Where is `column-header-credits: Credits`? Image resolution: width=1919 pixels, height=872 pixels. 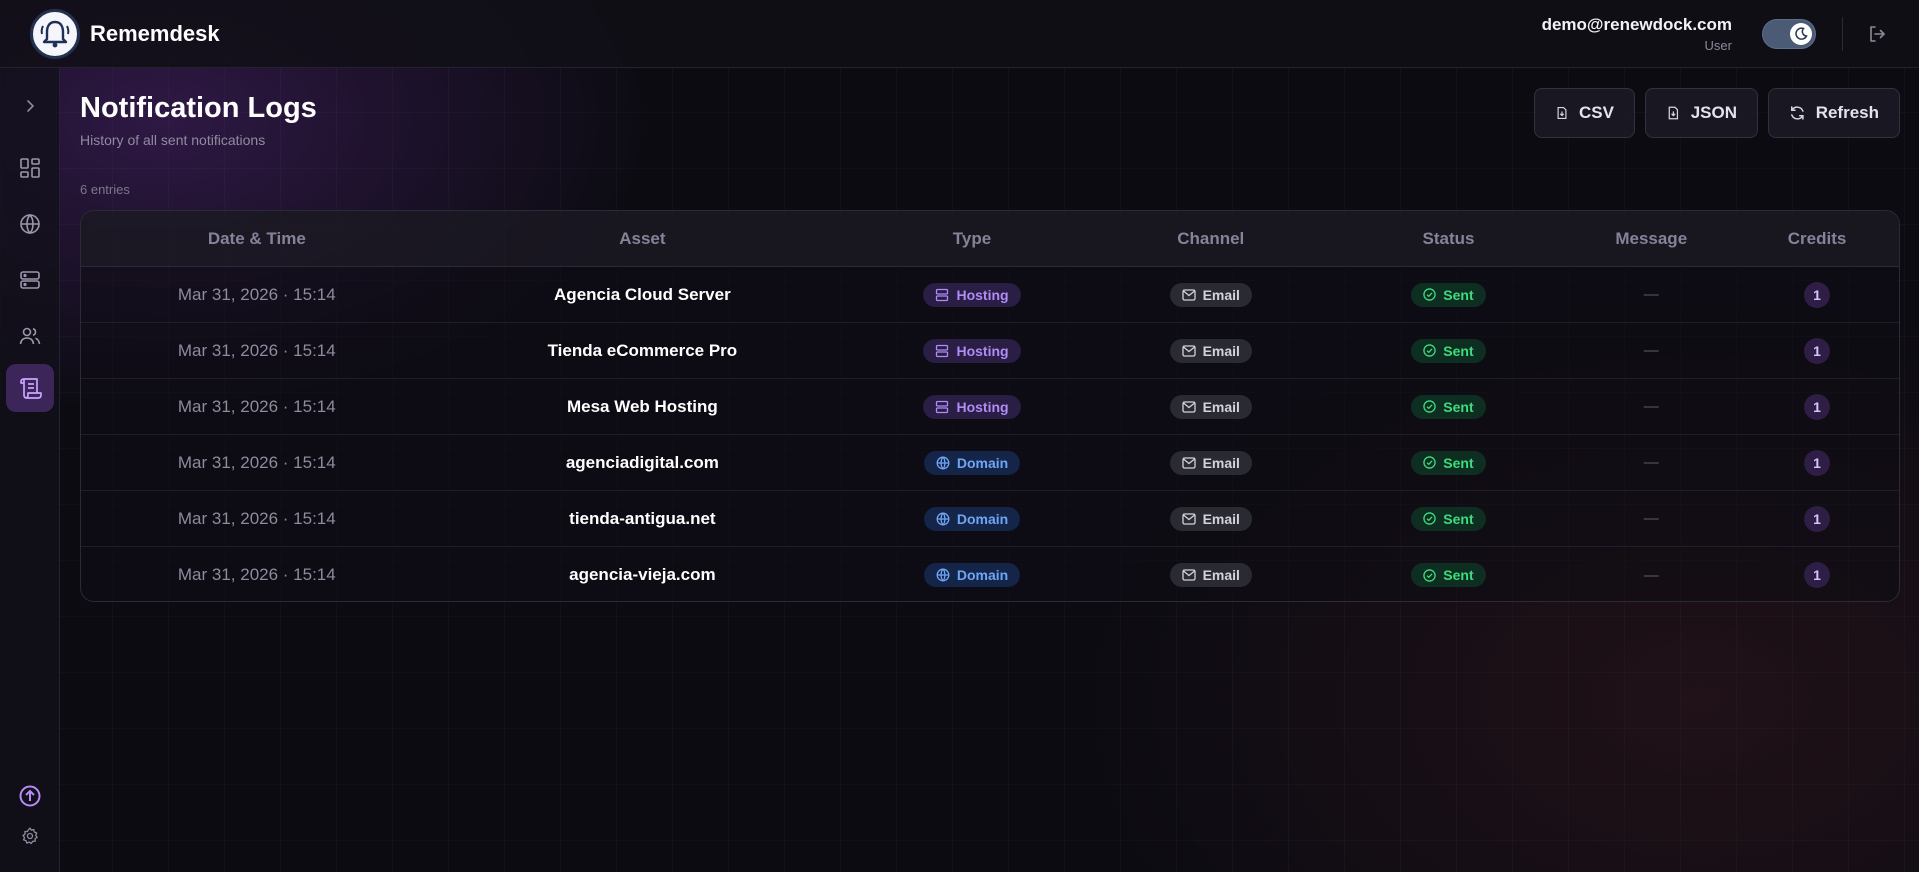
column-header-credits: Credits is located at coordinates (1817, 239).